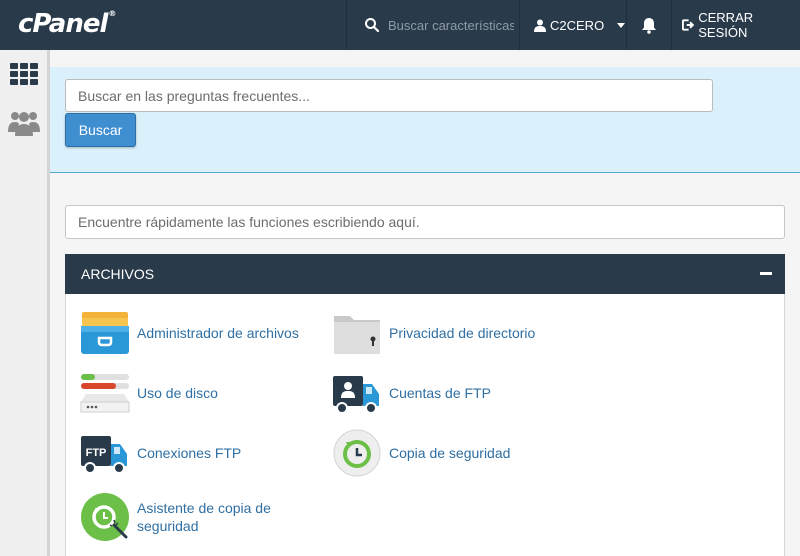 This screenshot has width=800, height=556. I want to click on top-bar: cPanel® C2CERO CERRAR SESIÓN, so click(400, 25).